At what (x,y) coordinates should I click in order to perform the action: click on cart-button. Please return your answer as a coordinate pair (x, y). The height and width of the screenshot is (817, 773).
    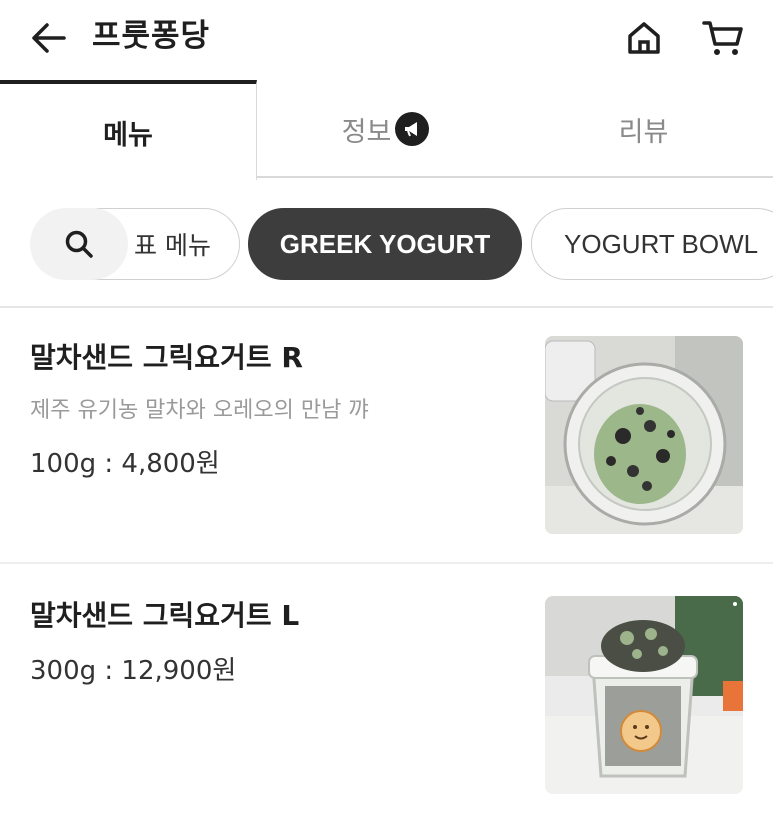
    Looking at the image, I should click on (723, 38).